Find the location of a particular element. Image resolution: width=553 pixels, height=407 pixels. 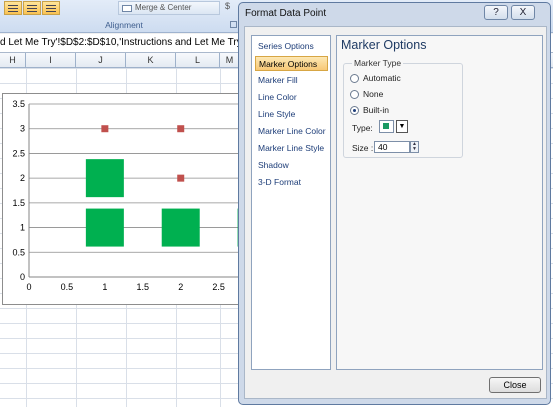

y-tick-label: 0 is located at coordinates (22, 277).